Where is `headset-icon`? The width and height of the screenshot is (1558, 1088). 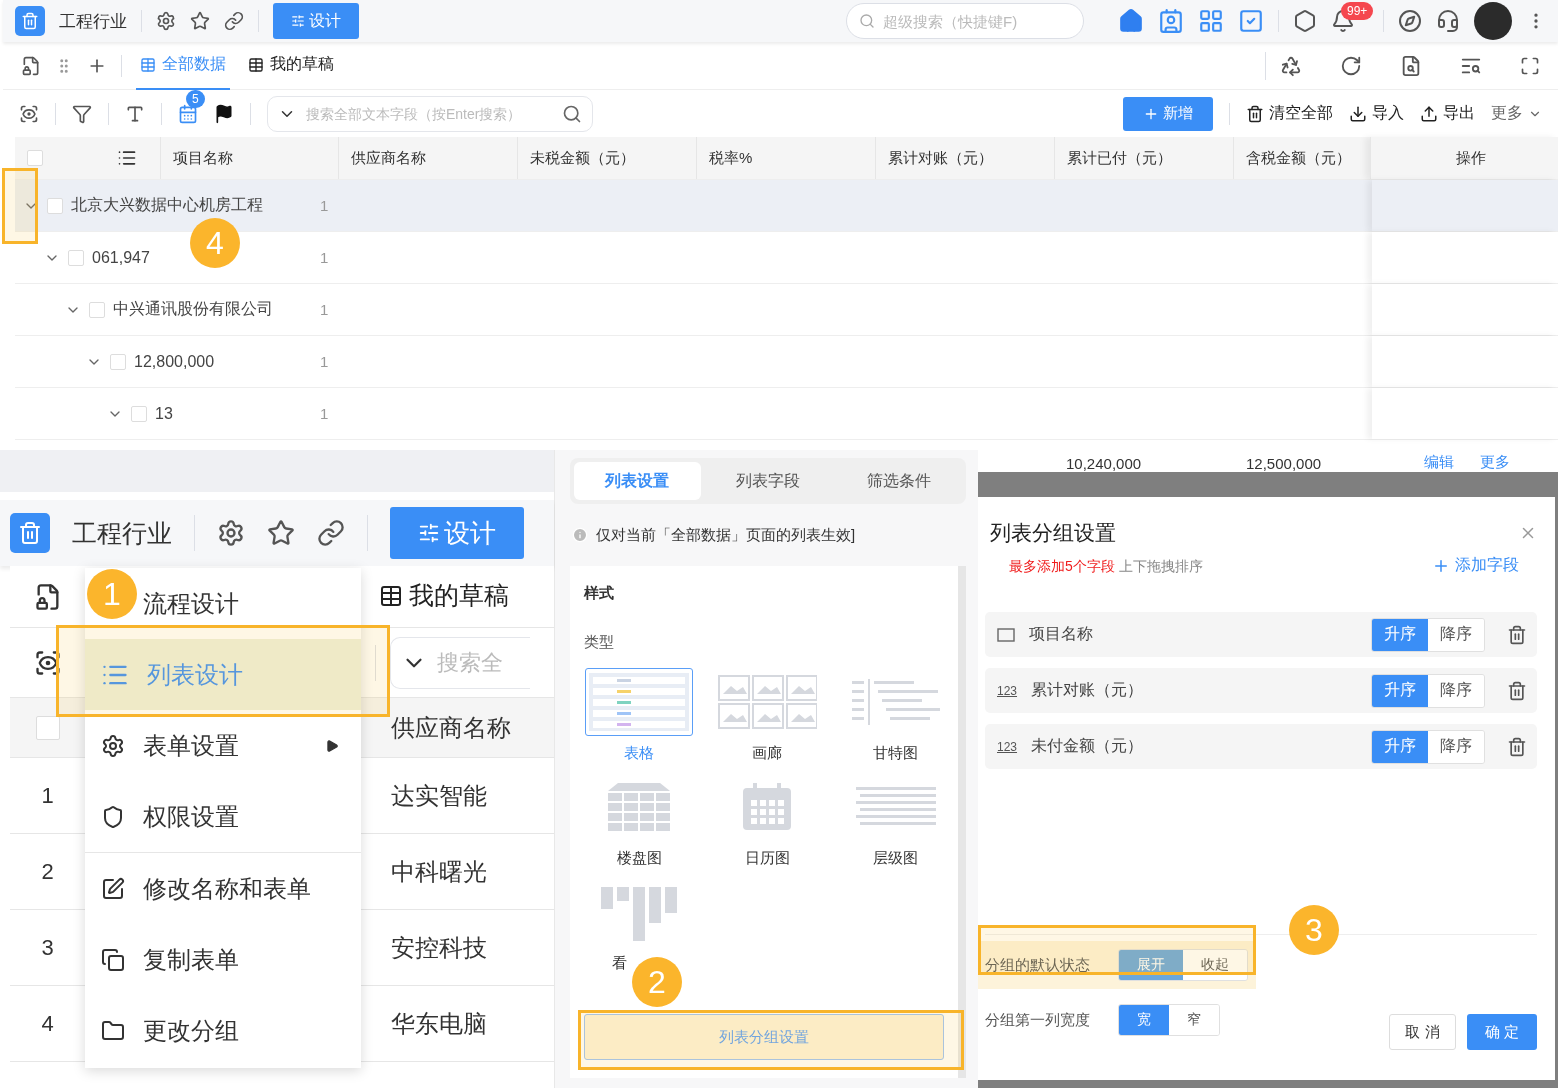
headset-icon is located at coordinates (1448, 21).